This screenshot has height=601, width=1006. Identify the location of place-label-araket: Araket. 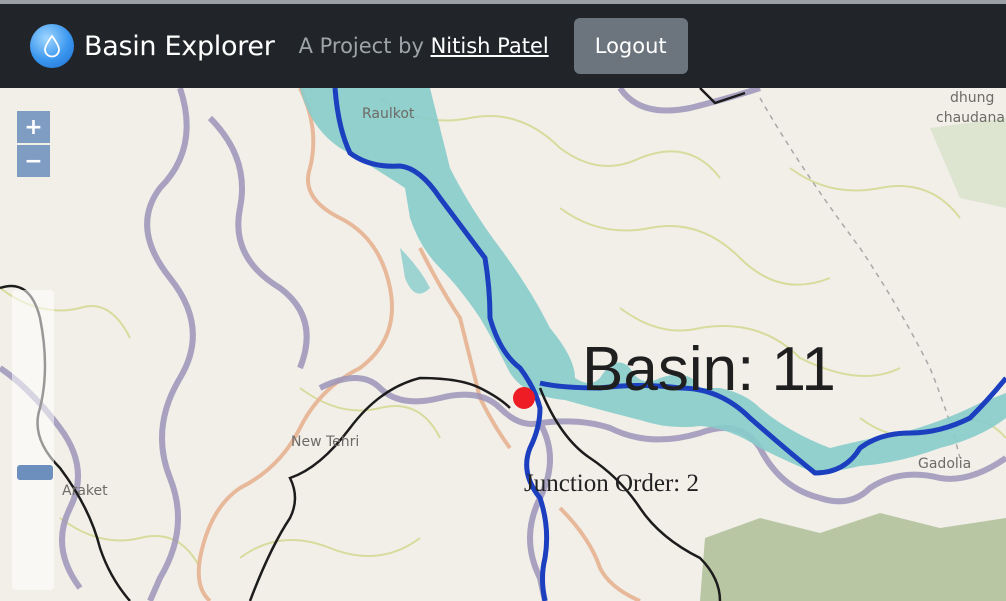
(85, 491).